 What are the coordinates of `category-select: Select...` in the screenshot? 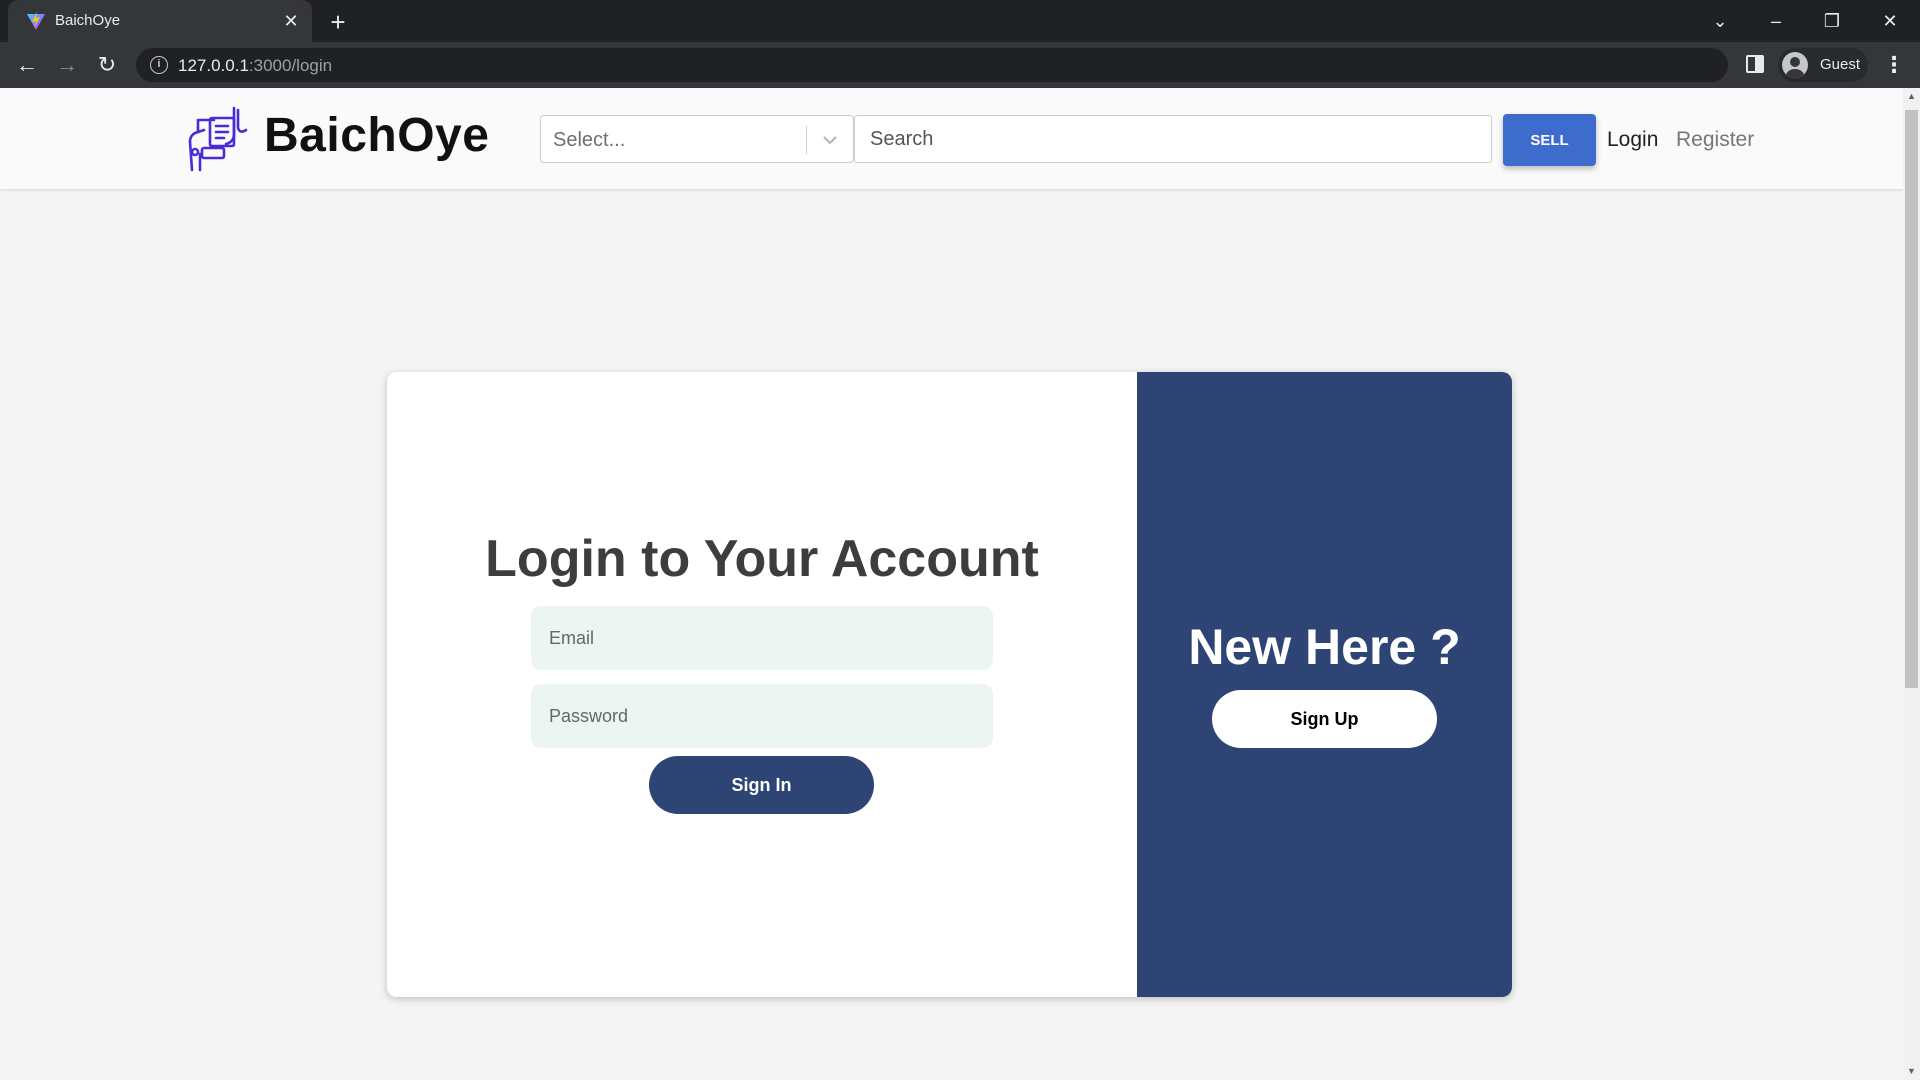 It's located at (697, 139).